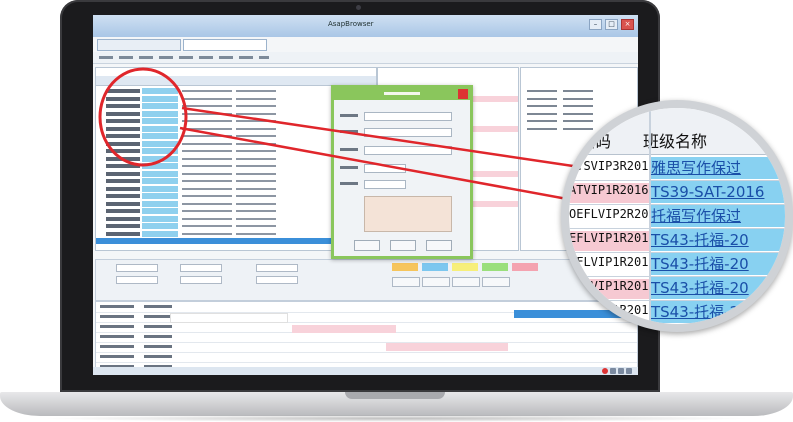  Describe the element at coordinates (718, 216) in the screenshot. I see `row-class-link: 托福写作保过` at that location.